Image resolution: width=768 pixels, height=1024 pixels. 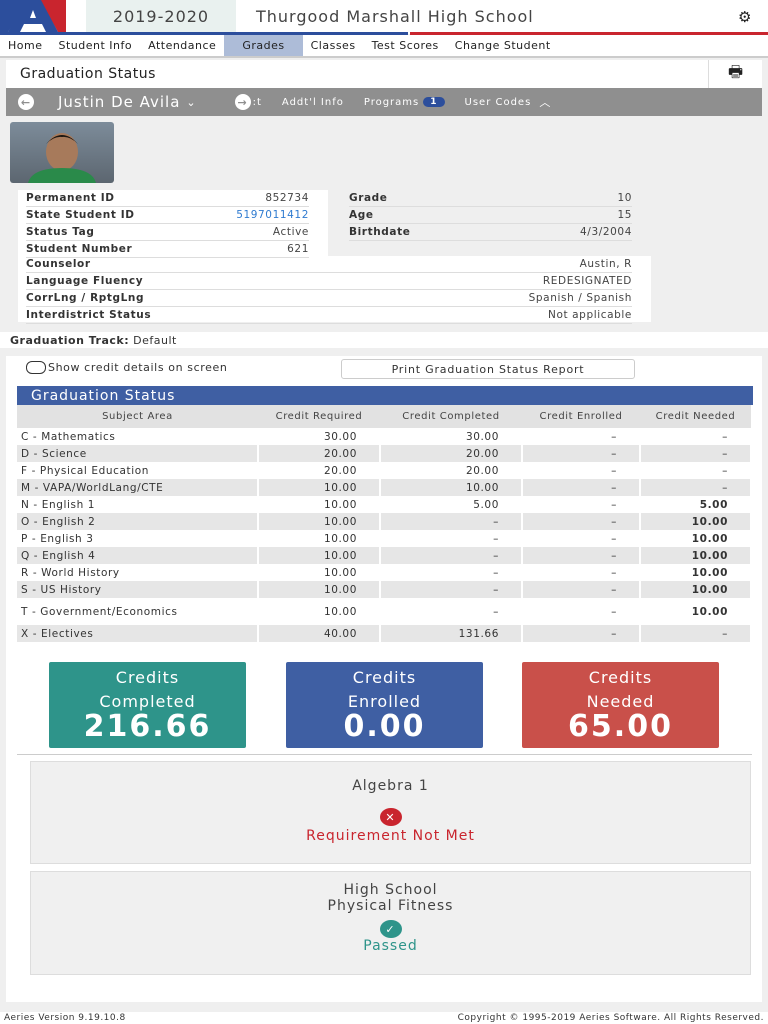 I want to click on tab-programs: Programs, so click(x=391, y=102).